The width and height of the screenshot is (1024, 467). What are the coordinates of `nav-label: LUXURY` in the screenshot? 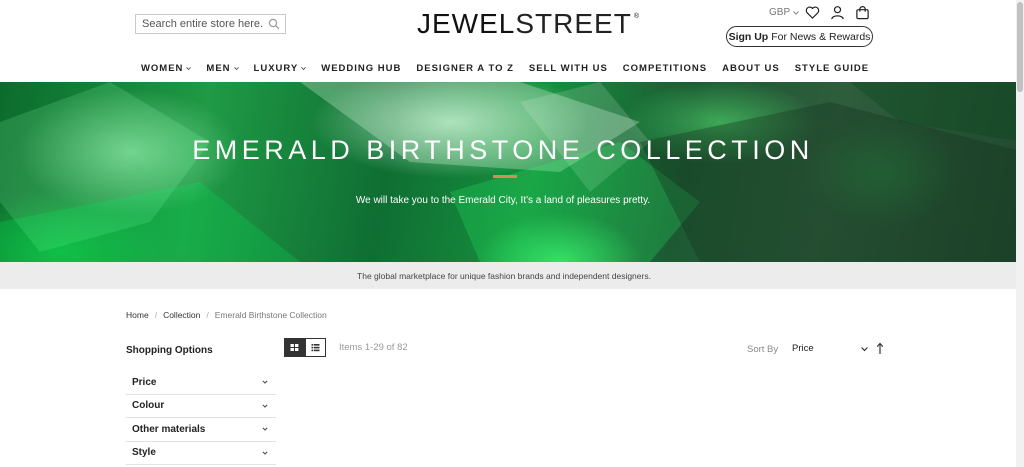 It's located at (276, 68).